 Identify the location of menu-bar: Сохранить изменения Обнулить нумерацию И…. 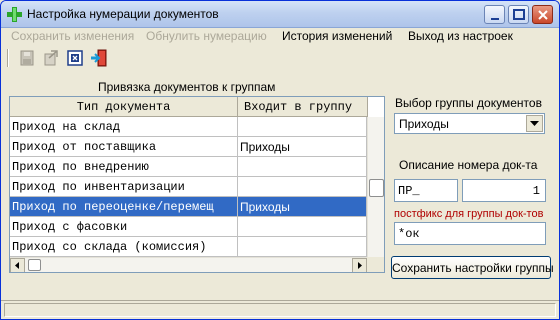
(280, 37).